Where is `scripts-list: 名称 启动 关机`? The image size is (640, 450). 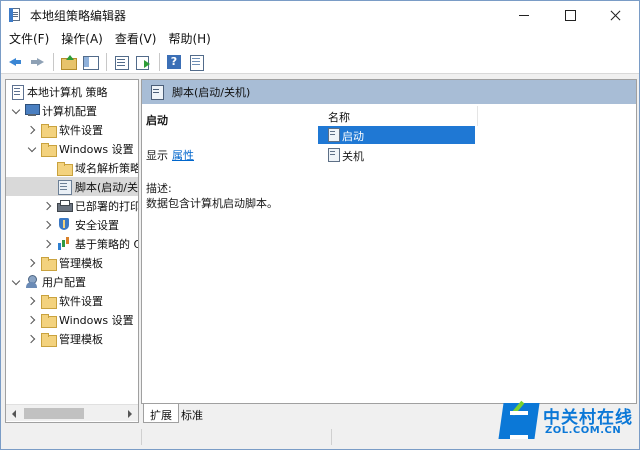 scripts-list: 名称 启动 关机 is located at coordinates (398, 136).